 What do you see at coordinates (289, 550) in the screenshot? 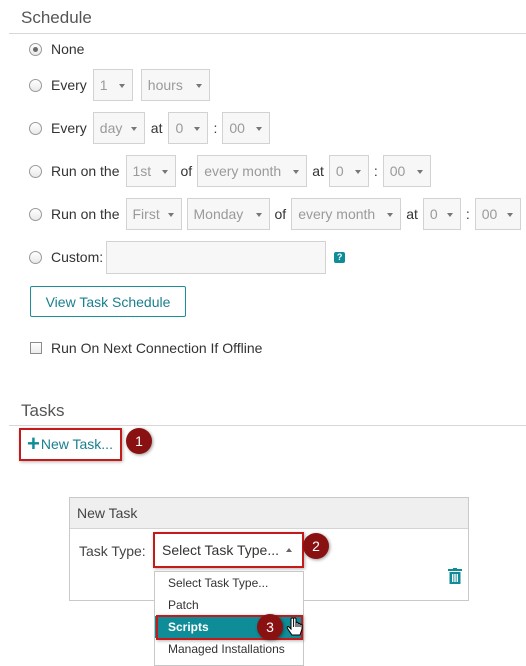
I see `chevron-up-icon` at bounding box center [289, 550].